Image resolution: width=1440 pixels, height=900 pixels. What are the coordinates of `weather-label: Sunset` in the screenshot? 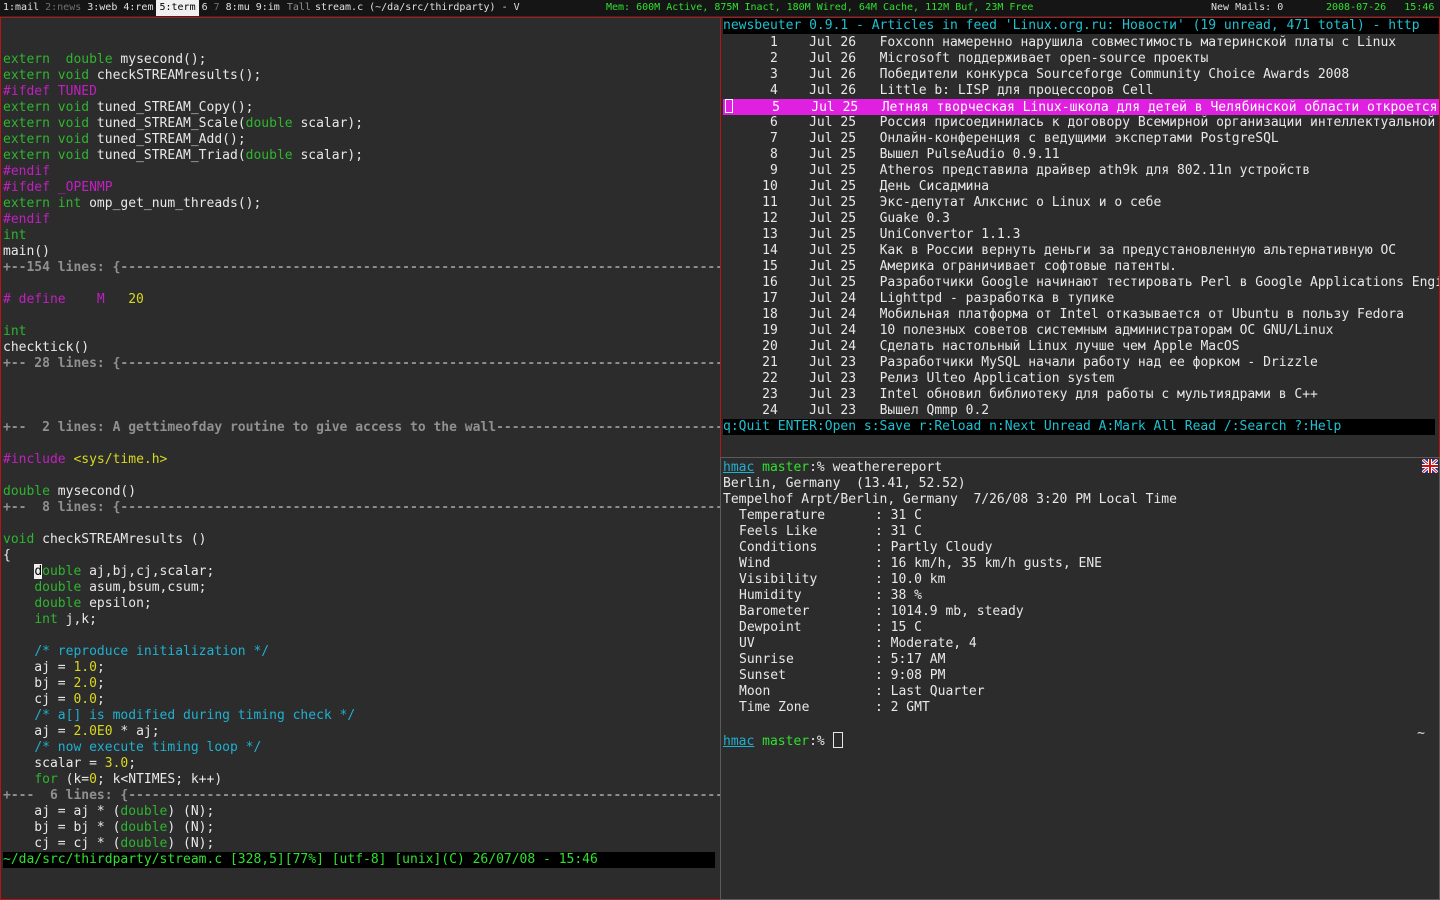 It's located at (762, 675).